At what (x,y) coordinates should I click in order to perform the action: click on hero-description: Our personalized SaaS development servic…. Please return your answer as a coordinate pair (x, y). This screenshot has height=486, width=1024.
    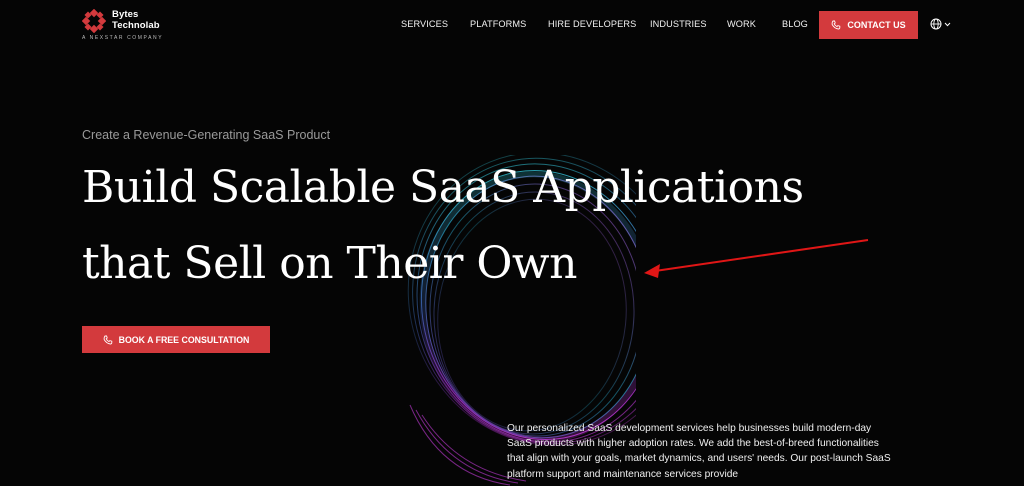
    Looking at the image, I should click on (699, 451).